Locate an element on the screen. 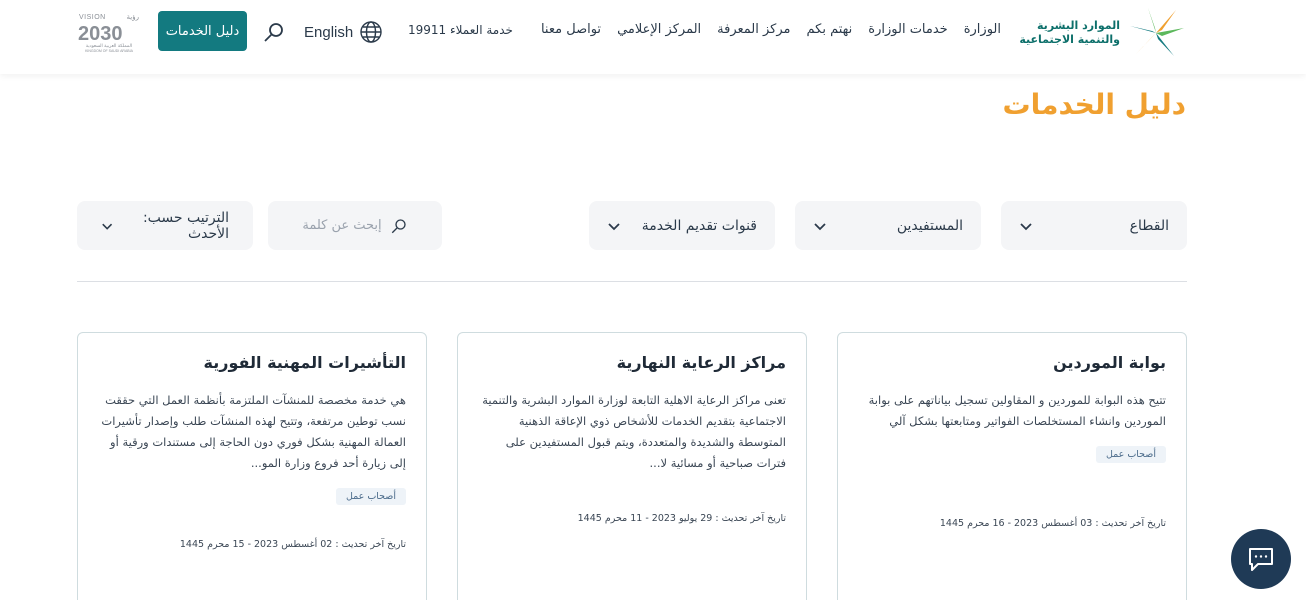 The height and width of the screenshot is (600, 1306). nav-item-contact-us: تواصل معنا is located at coordinates (571, 29).